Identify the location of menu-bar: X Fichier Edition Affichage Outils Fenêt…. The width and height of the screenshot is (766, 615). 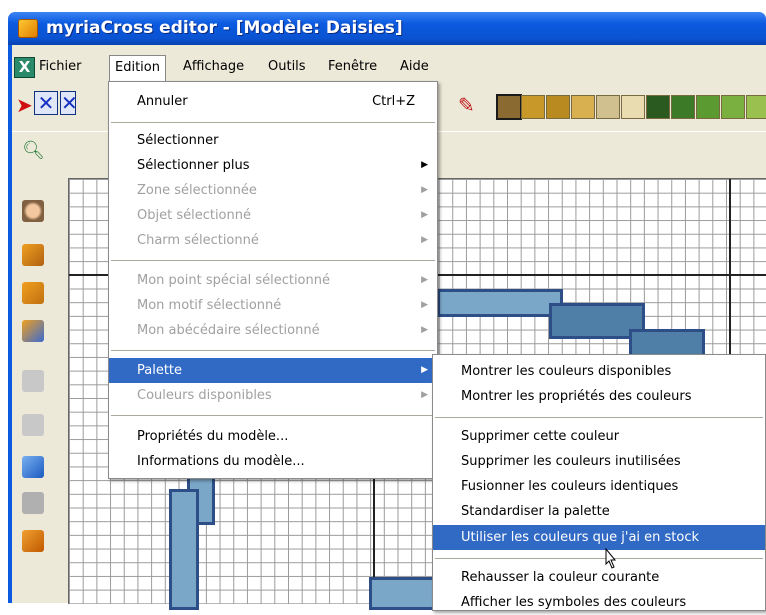
(389, 68).